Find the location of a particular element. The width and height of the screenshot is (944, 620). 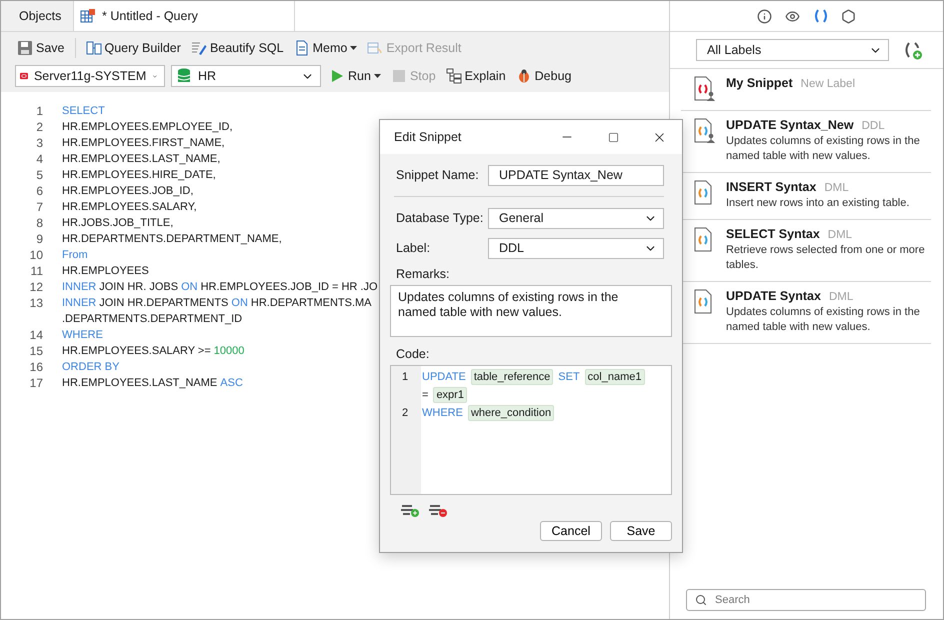

sql-keyword: UPDATE is located at coordinates (444, 377).